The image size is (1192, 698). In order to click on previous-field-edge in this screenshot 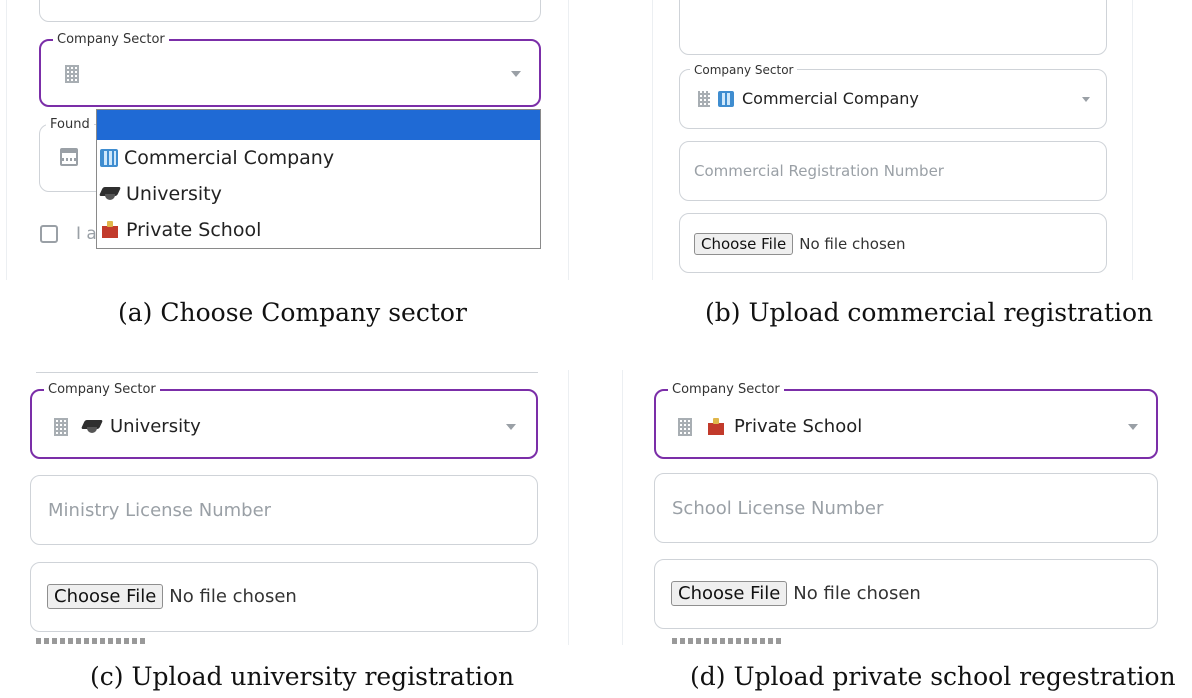, I will do `click(287, 372)`.